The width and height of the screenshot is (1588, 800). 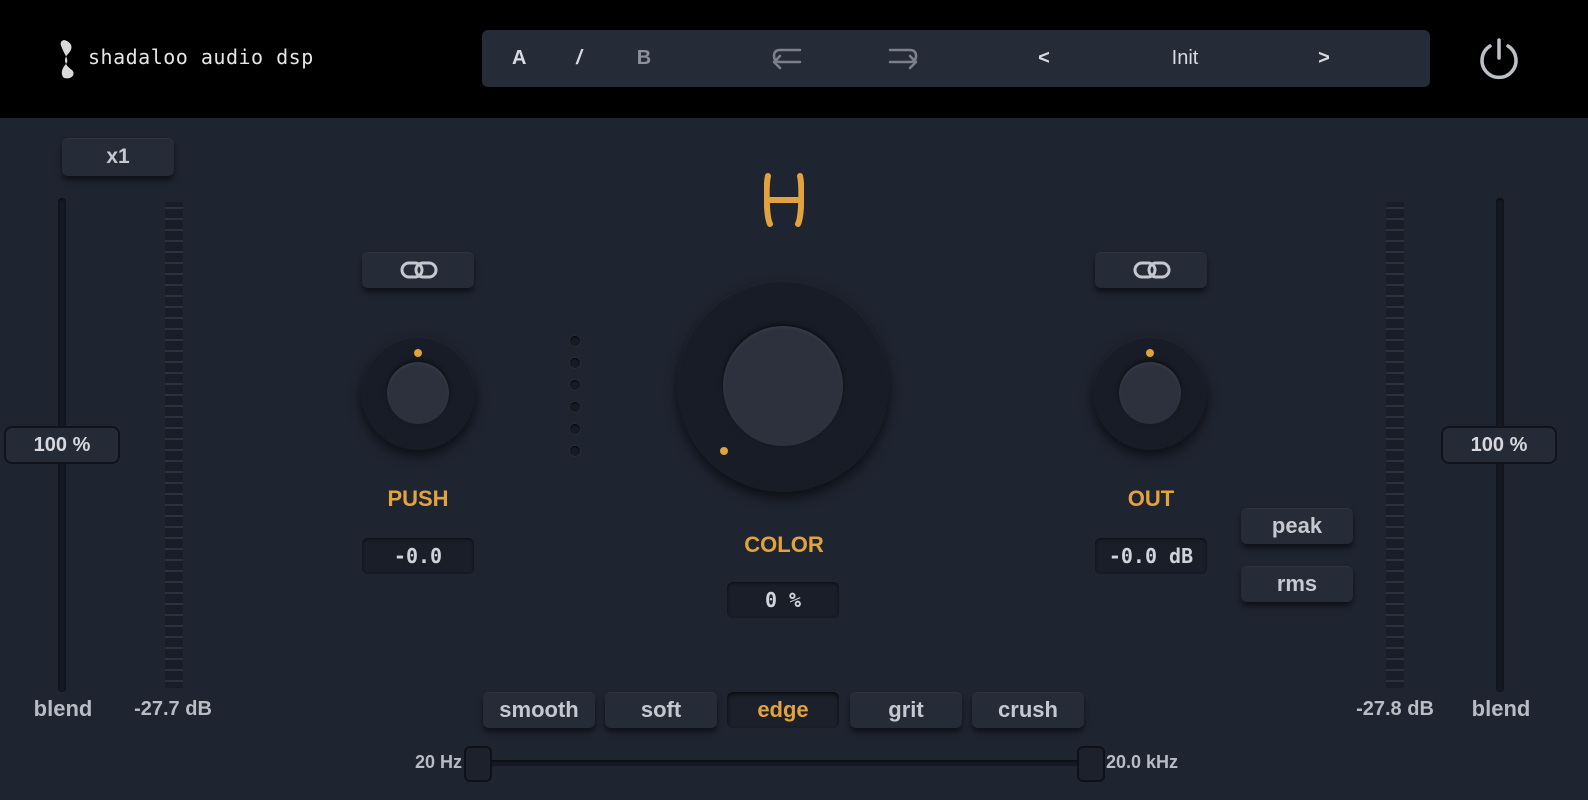 I want to click on logo-icon, so click(x=67, y=59).